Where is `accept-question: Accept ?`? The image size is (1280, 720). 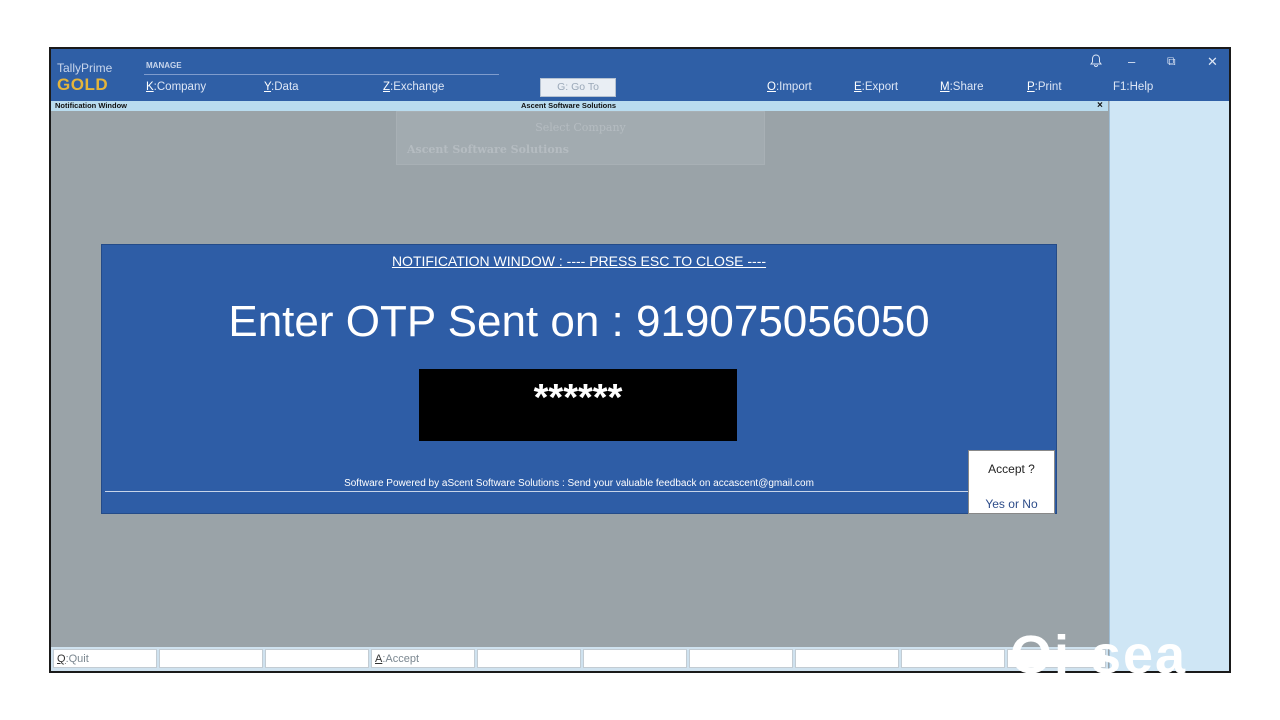 accept-question: Accept ? is located at coordinates (1011, 469).